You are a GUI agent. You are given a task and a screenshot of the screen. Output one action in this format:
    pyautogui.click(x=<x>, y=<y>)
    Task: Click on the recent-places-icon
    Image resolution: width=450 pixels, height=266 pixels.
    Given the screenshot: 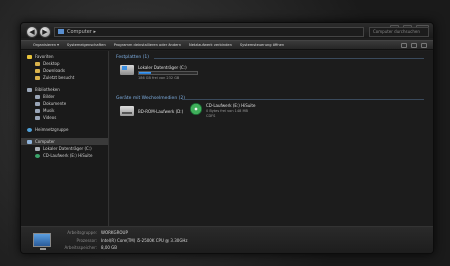 What is the action you would take?
    pyautogui.click(x=37, y=77)
    